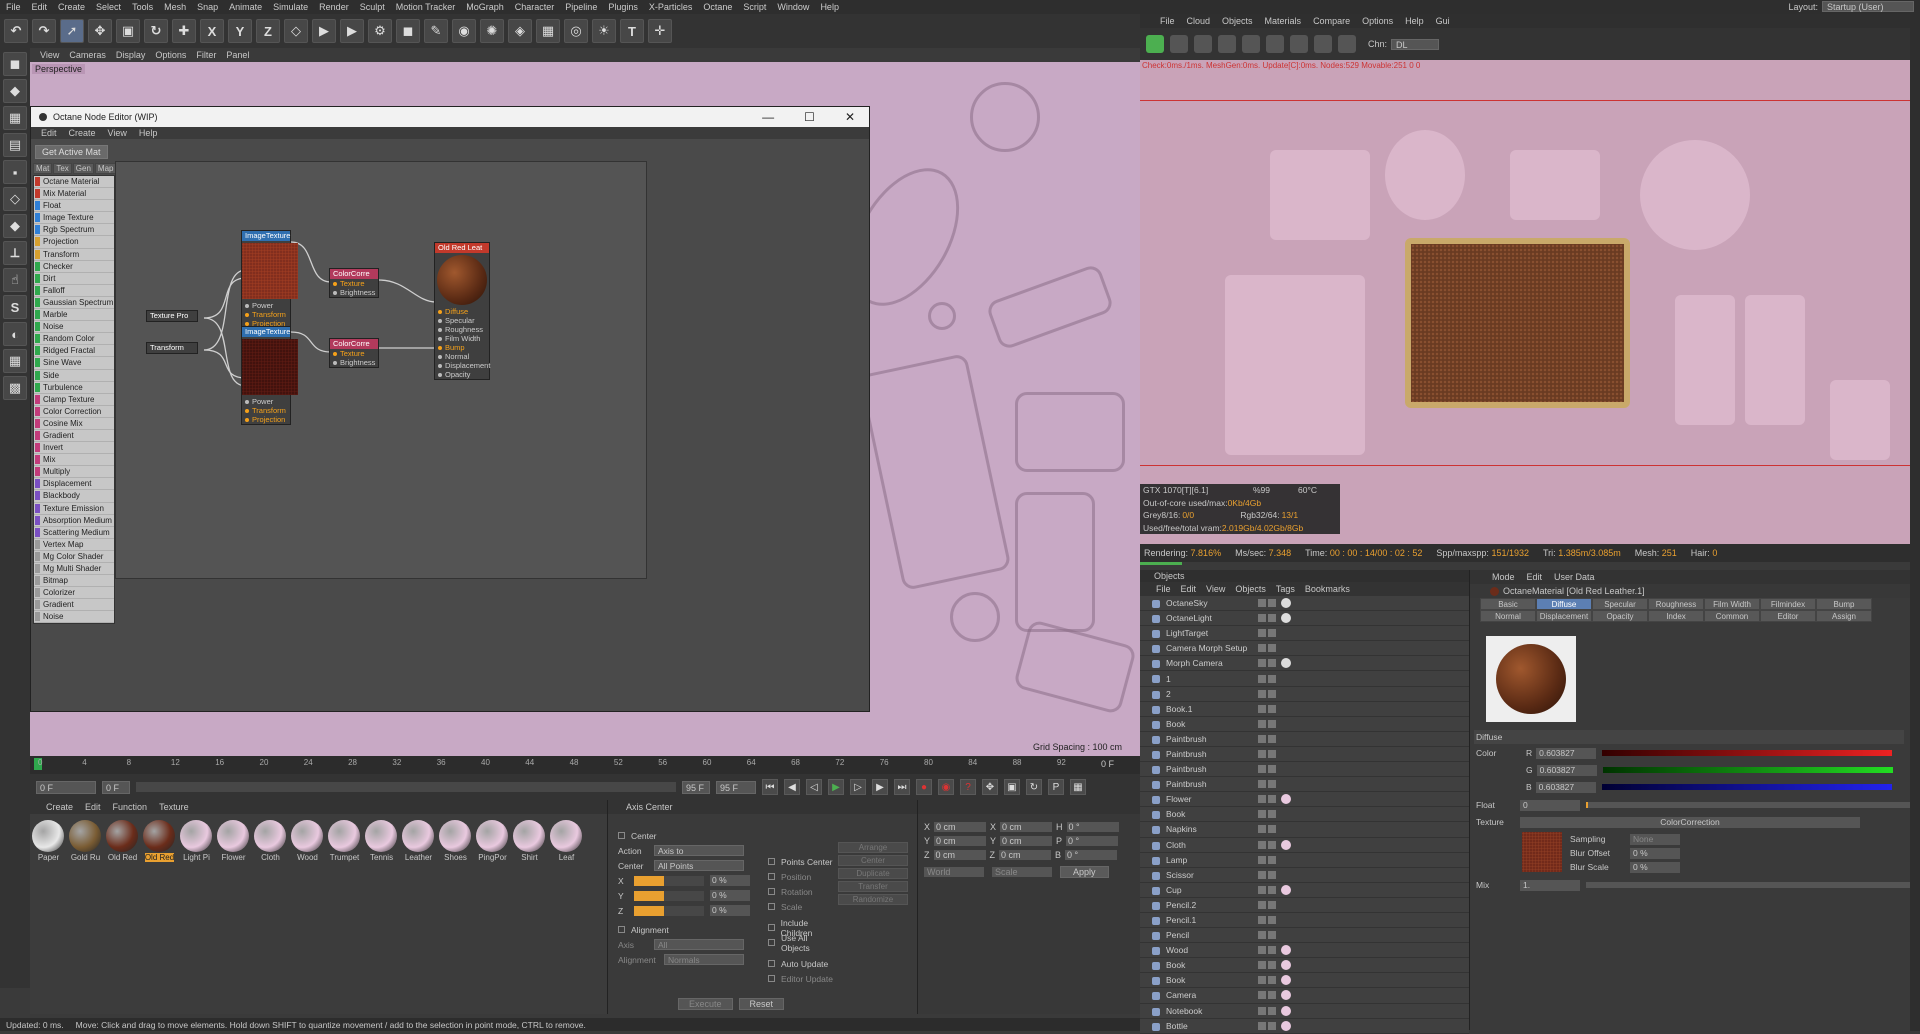 This screenshot has height=1034, width=1920. I want to click on range-end-field: 95 F, so click(696, 787).